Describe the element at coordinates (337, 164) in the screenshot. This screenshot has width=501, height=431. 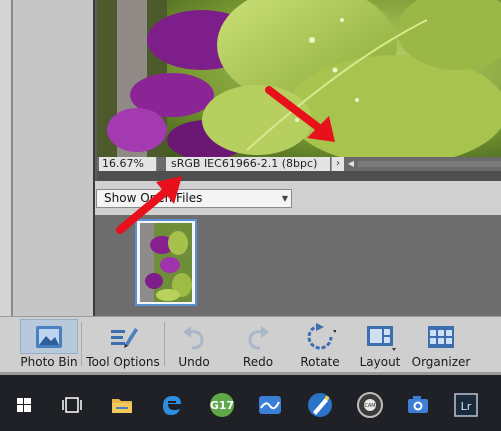
I see `status-info-menu-button: ›` at that location.